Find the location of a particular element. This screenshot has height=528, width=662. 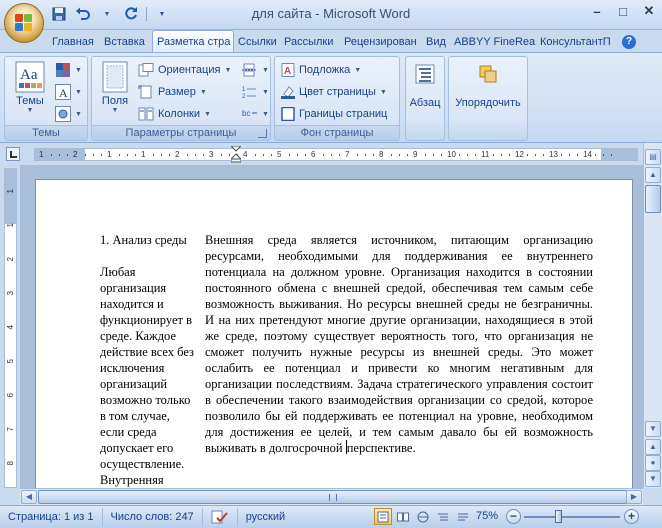

zoom-level: 75% is located at coordinates (487, 516).